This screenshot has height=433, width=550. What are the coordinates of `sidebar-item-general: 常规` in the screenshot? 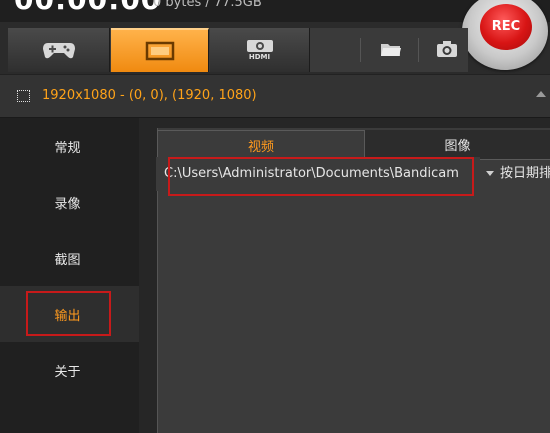 It's located at (69, 146).